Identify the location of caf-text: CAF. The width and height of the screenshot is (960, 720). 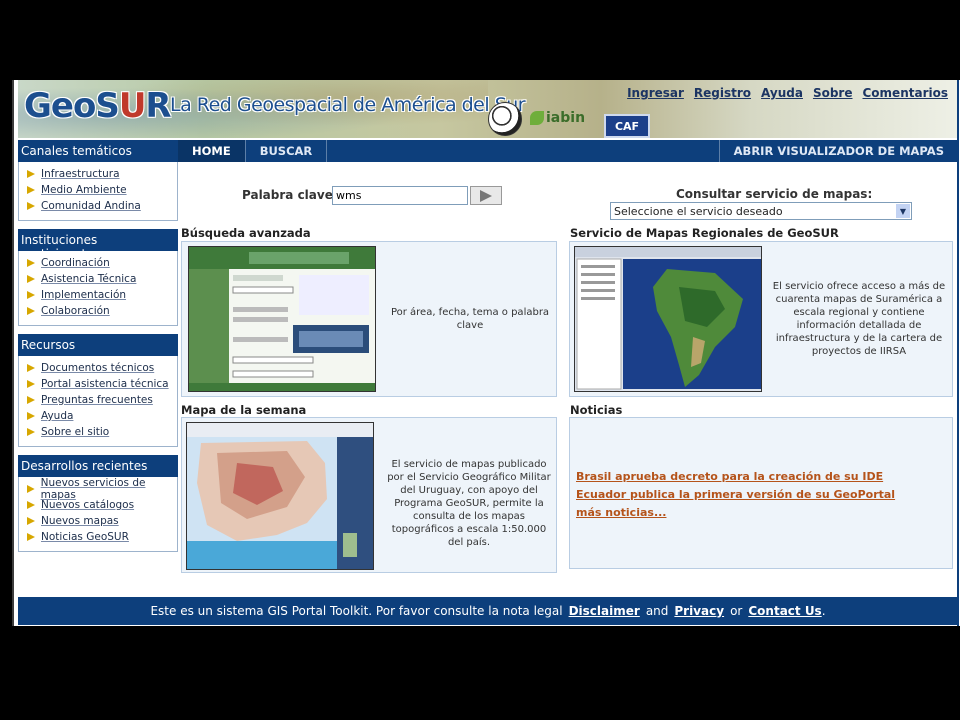
(627, 126).